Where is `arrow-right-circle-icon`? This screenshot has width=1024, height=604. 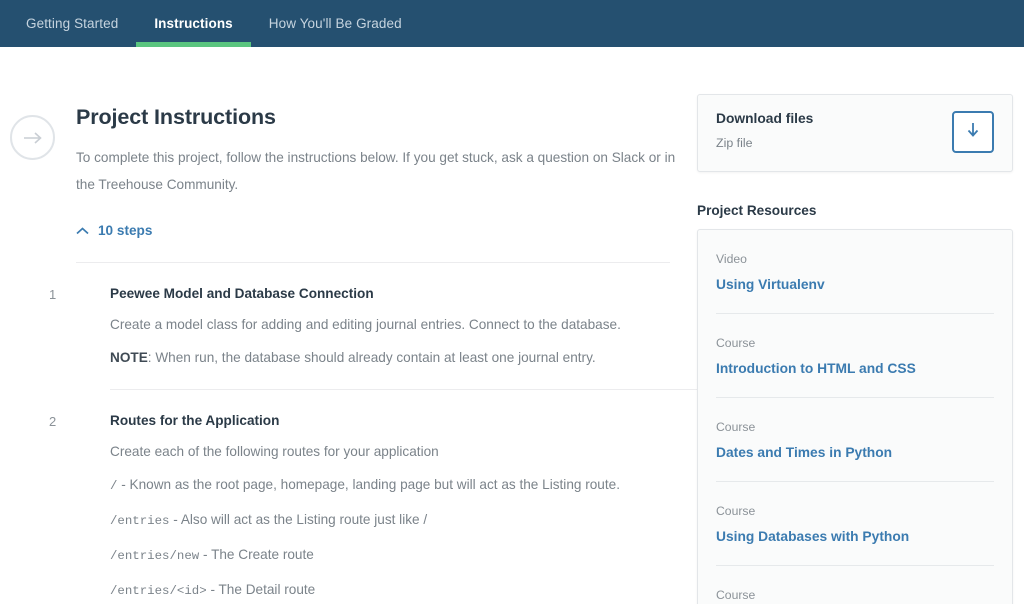
arrow-right-circle-icon is located at coordinates (32, 137).